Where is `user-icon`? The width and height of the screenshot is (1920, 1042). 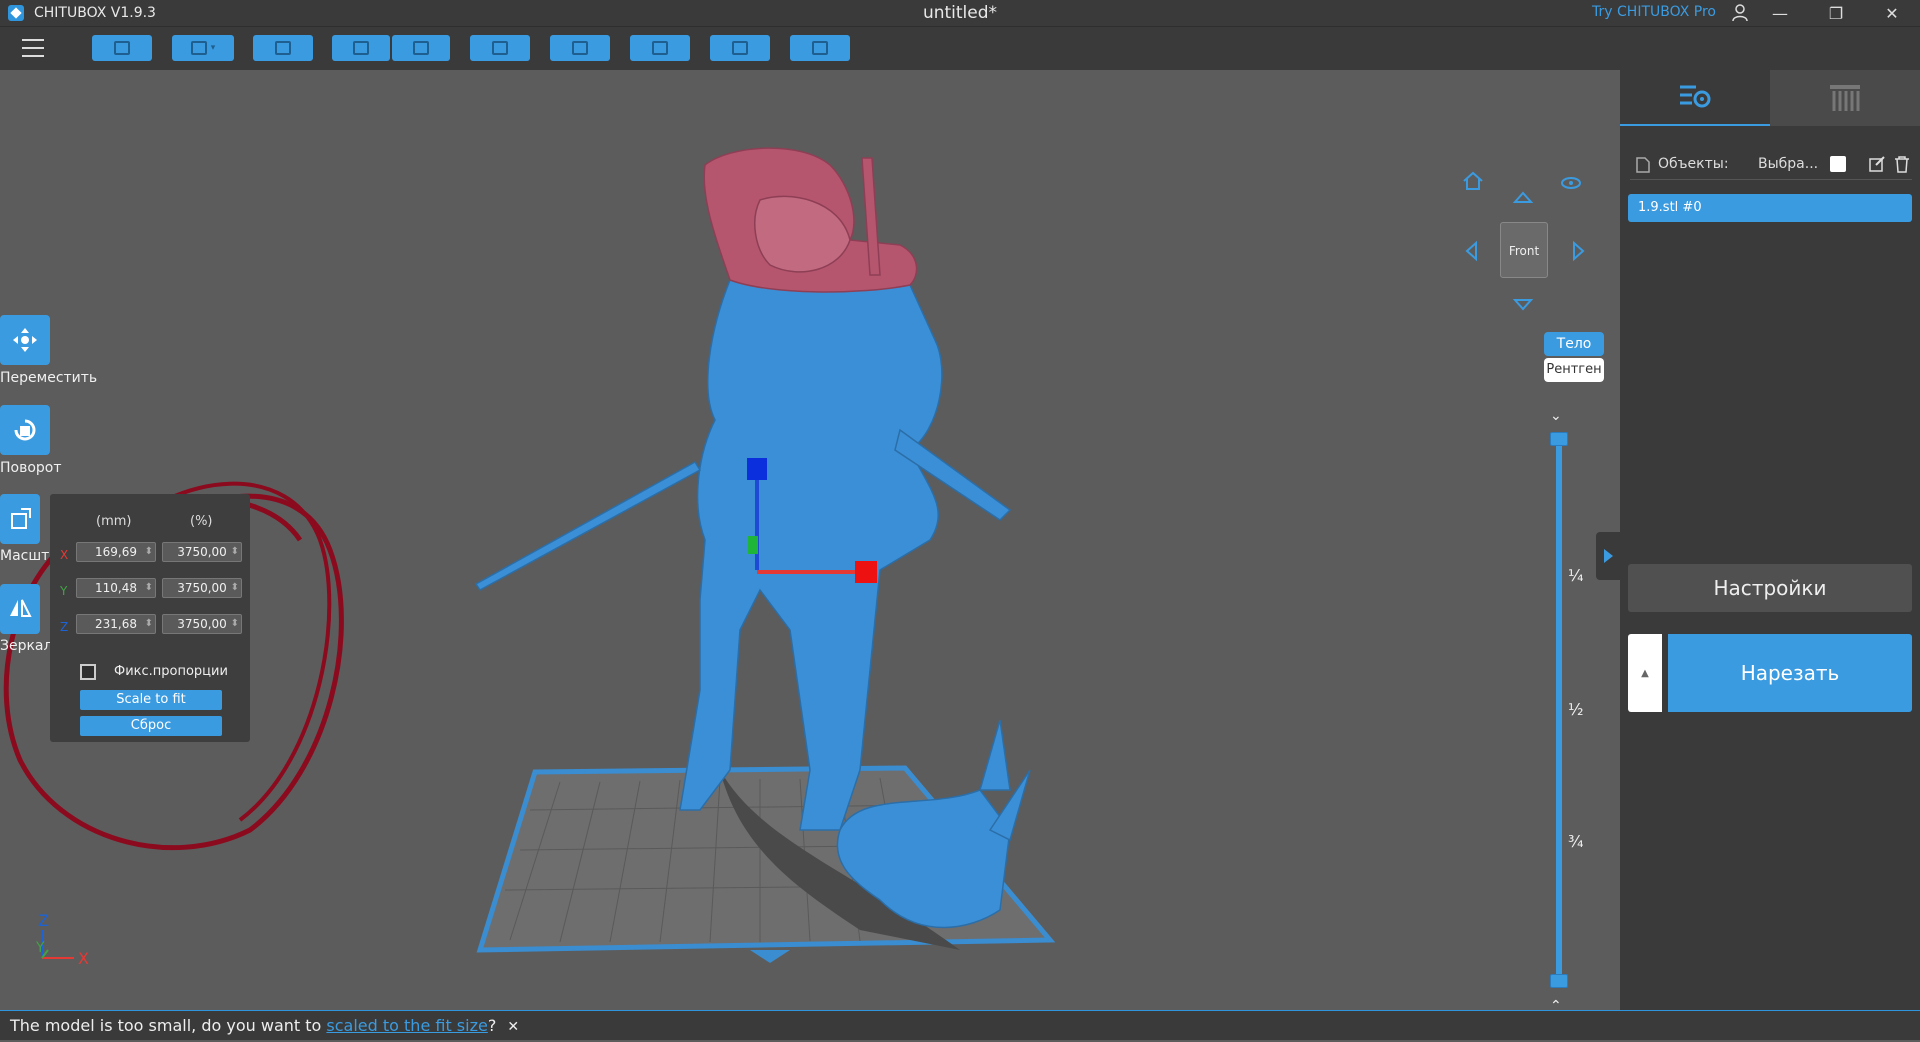 user-icon is located at coordinates (1740, 13).